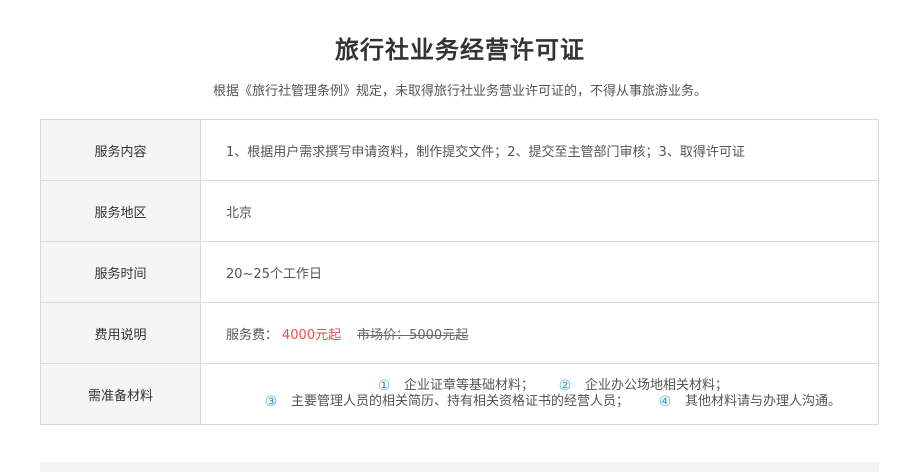 The height and width of the screenshot is (472, 920). Describe the element at coordinates (459, 401) in the screenshot. I see `material-text: 主要管理人员的相关简历、持有相关资格证书的经营人员；` at that location.